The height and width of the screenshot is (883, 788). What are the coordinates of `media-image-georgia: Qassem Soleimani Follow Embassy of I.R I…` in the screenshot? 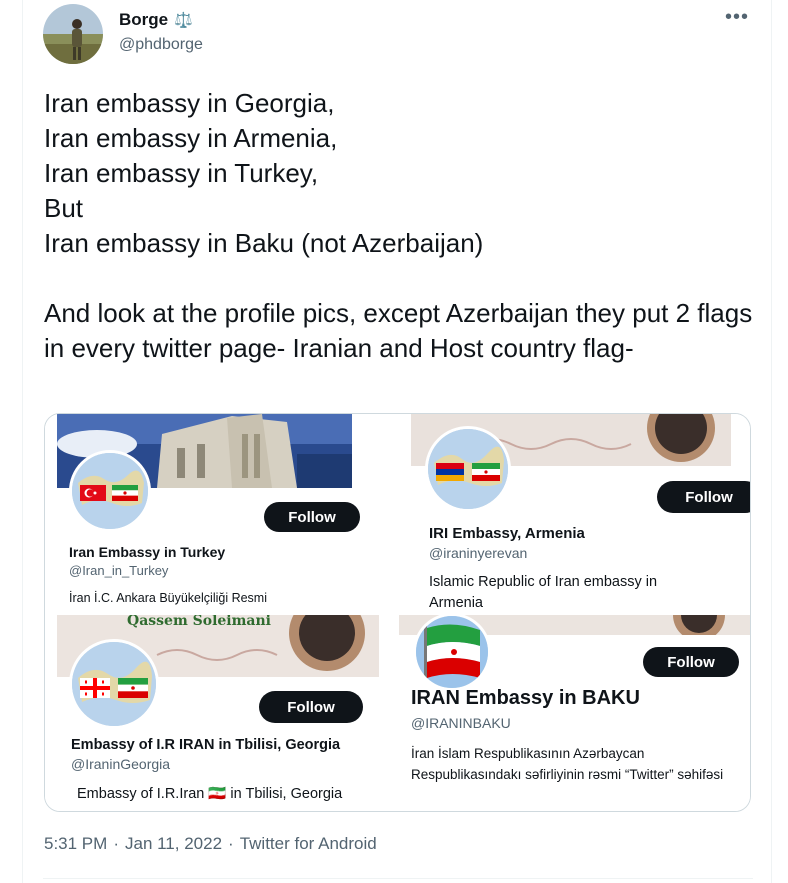 It's located at (220, 713).